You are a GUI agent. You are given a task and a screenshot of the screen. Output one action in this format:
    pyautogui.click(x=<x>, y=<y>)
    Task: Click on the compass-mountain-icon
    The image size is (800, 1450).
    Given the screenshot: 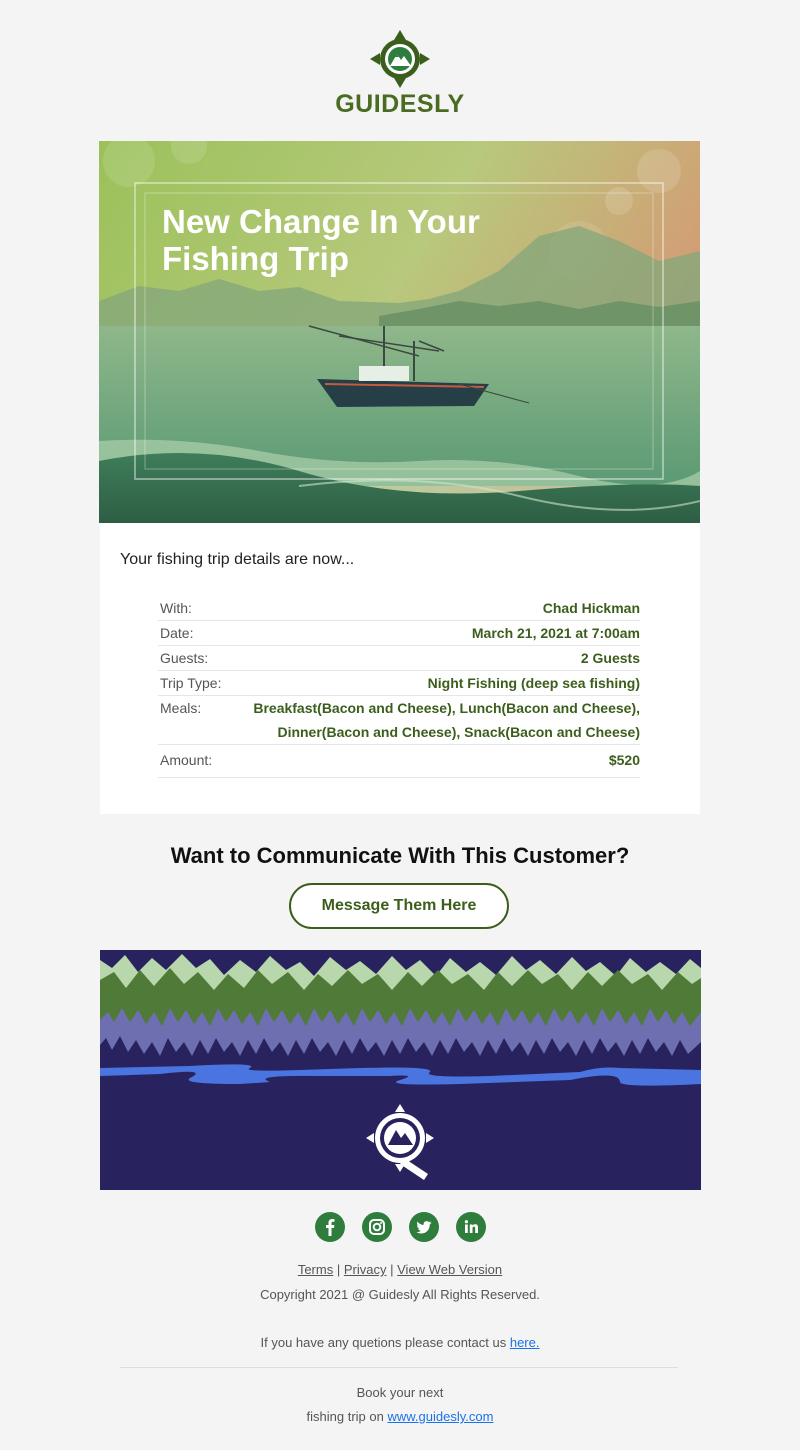 What is the action you would take?
    pyautogui.click(x=400, y=59)
    